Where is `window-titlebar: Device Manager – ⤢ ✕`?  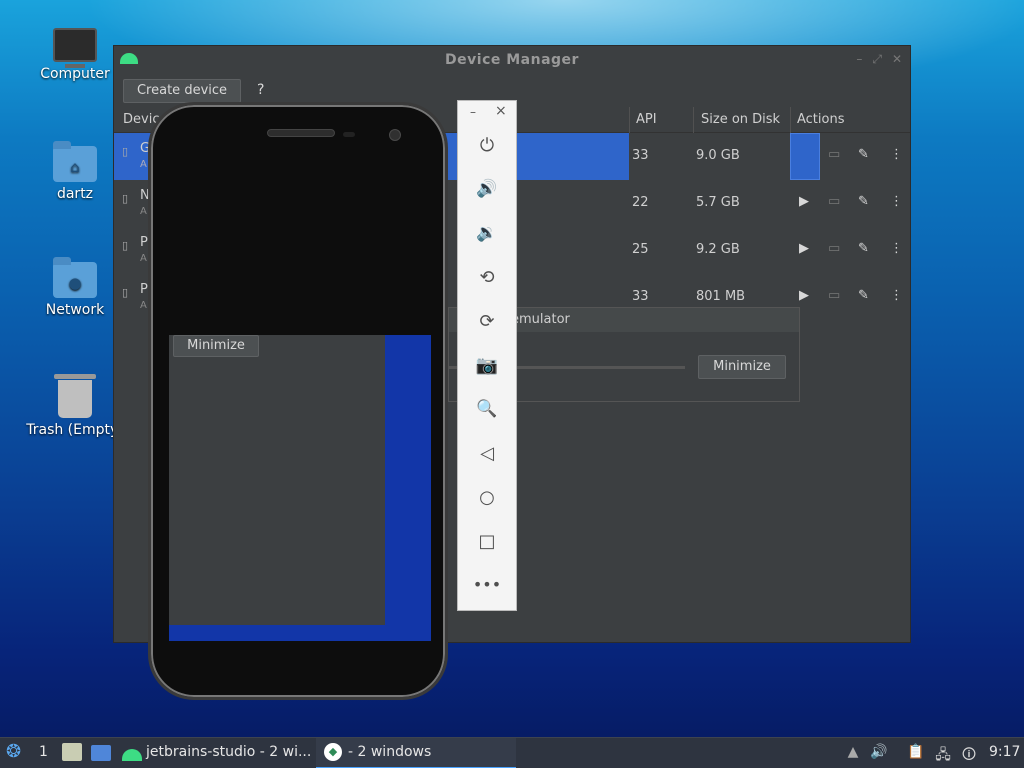
window-titlebar: Device Manager – ⤢ ✕ is located at coordinates (512, 61).